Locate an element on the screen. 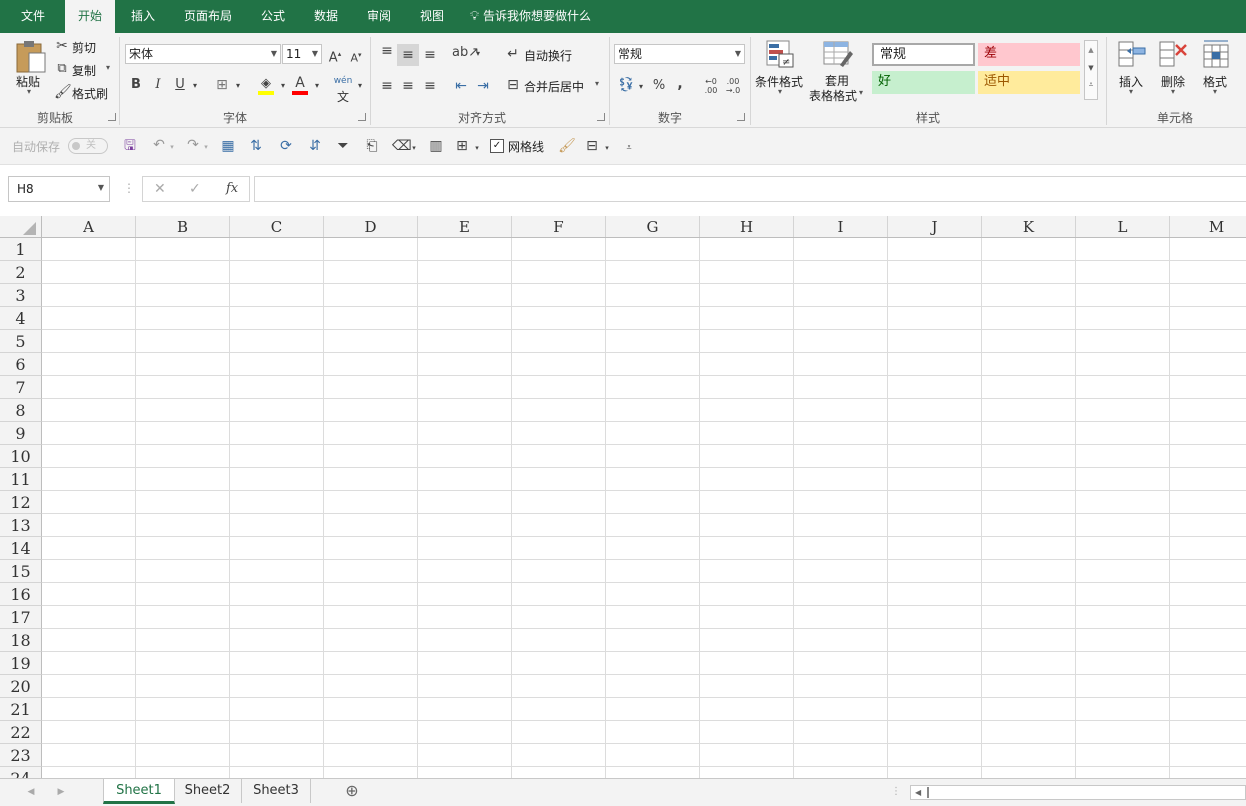 The height and width of the screenshot is (806, 1246). select-all-button is located at coordinates (21, 227).